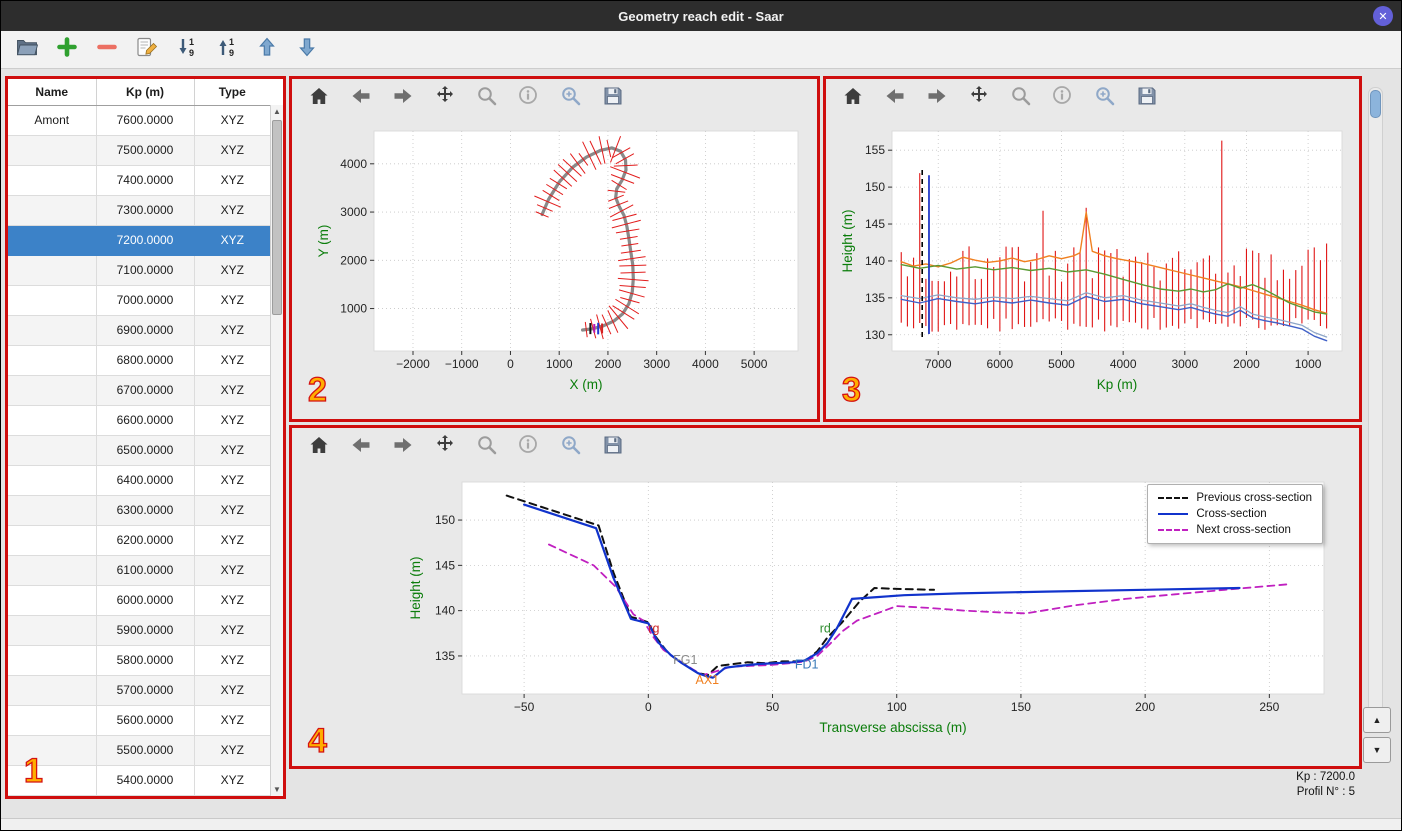  I want to click on table-row: 5600.0000 XYZ, so click(139, 720).